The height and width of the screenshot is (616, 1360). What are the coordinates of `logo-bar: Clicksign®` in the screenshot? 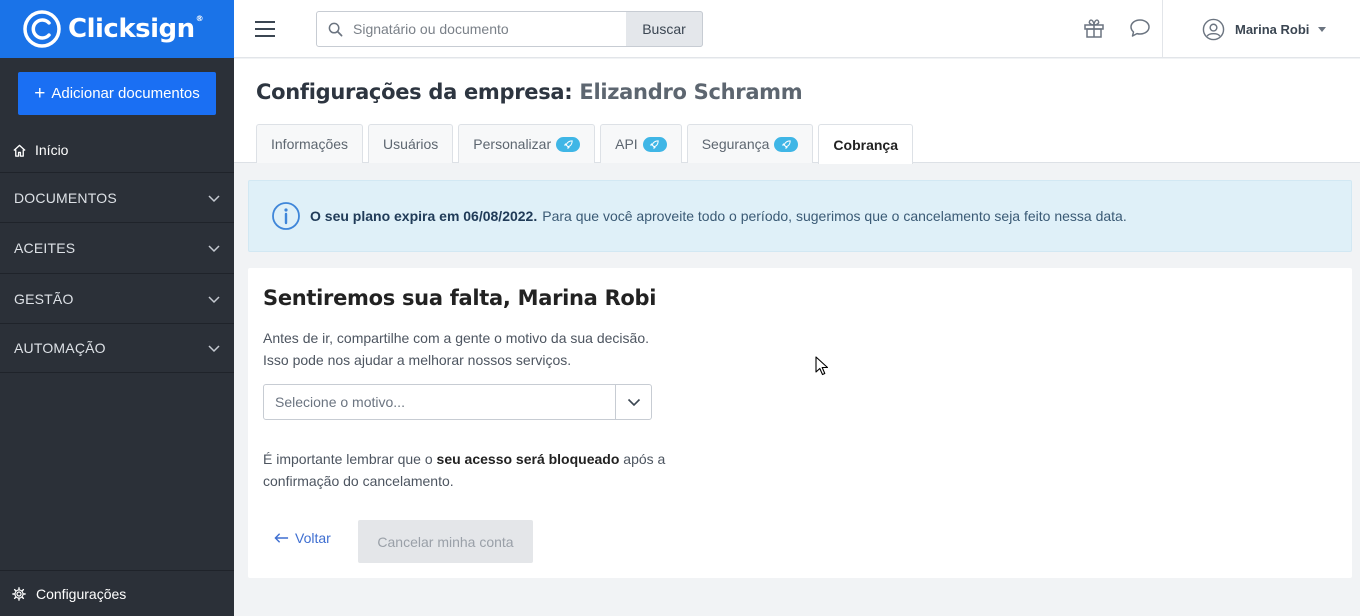 It's located at (117, 29).